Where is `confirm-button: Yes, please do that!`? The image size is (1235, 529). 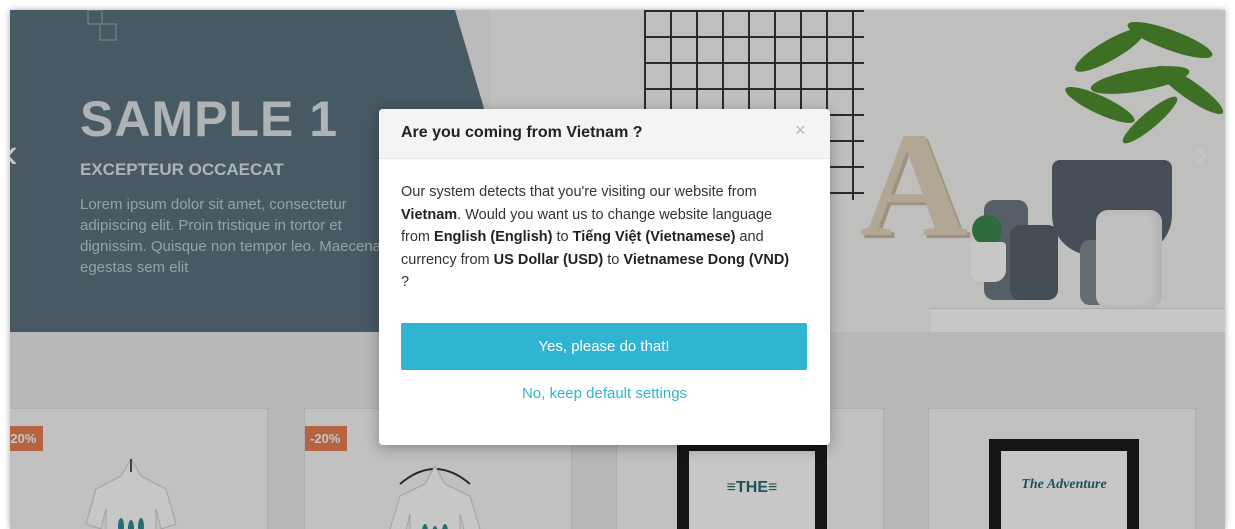 confirm-button: Yes, please do that! is located at coordinates (604, 346).